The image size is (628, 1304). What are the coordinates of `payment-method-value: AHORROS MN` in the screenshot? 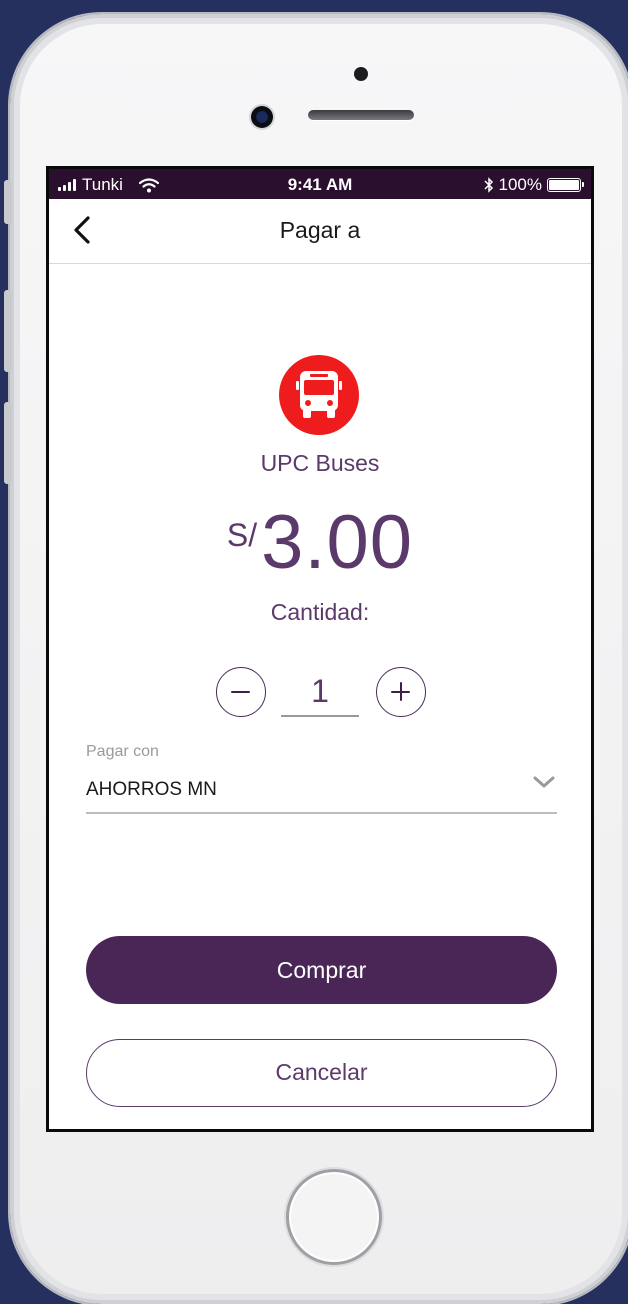 It's located at (151, 789).